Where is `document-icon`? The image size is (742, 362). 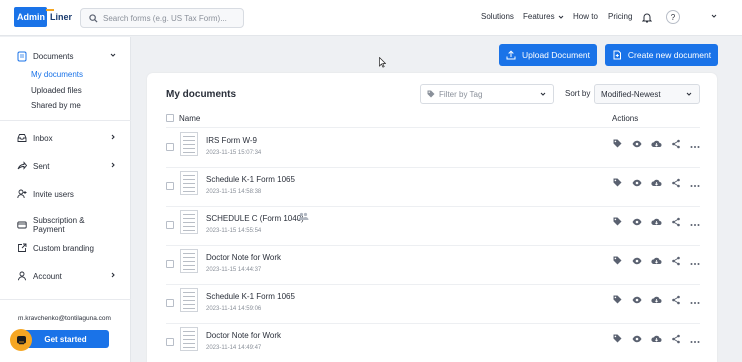 document-icon is located at coordinates (22, 56).